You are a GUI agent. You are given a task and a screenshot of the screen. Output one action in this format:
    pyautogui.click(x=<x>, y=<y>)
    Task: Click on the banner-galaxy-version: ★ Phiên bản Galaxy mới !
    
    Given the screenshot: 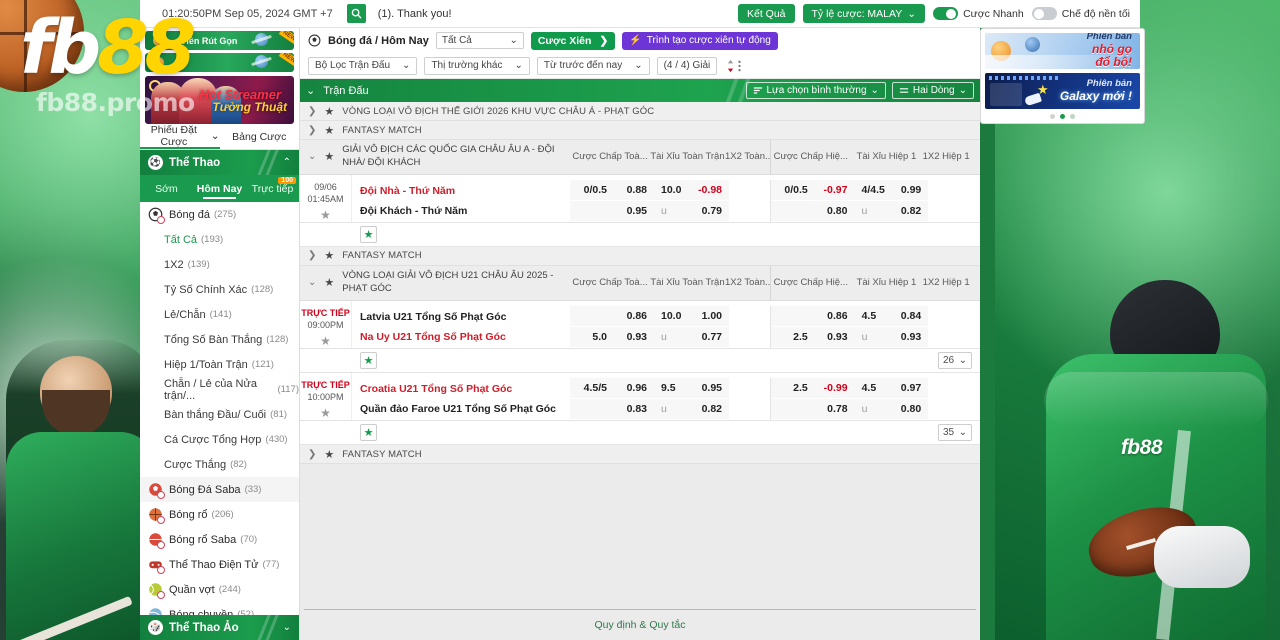 What is the action you would take?
    pyautogui.click(x=1062, y=91)
    